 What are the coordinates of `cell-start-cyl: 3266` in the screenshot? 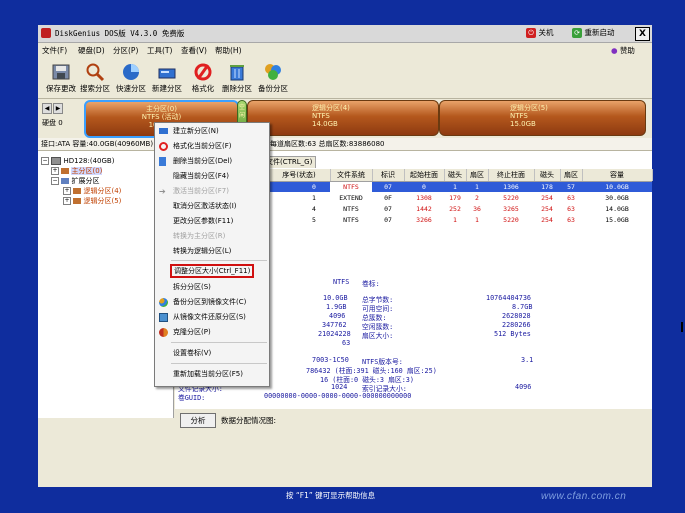 It's located at (424, 220).